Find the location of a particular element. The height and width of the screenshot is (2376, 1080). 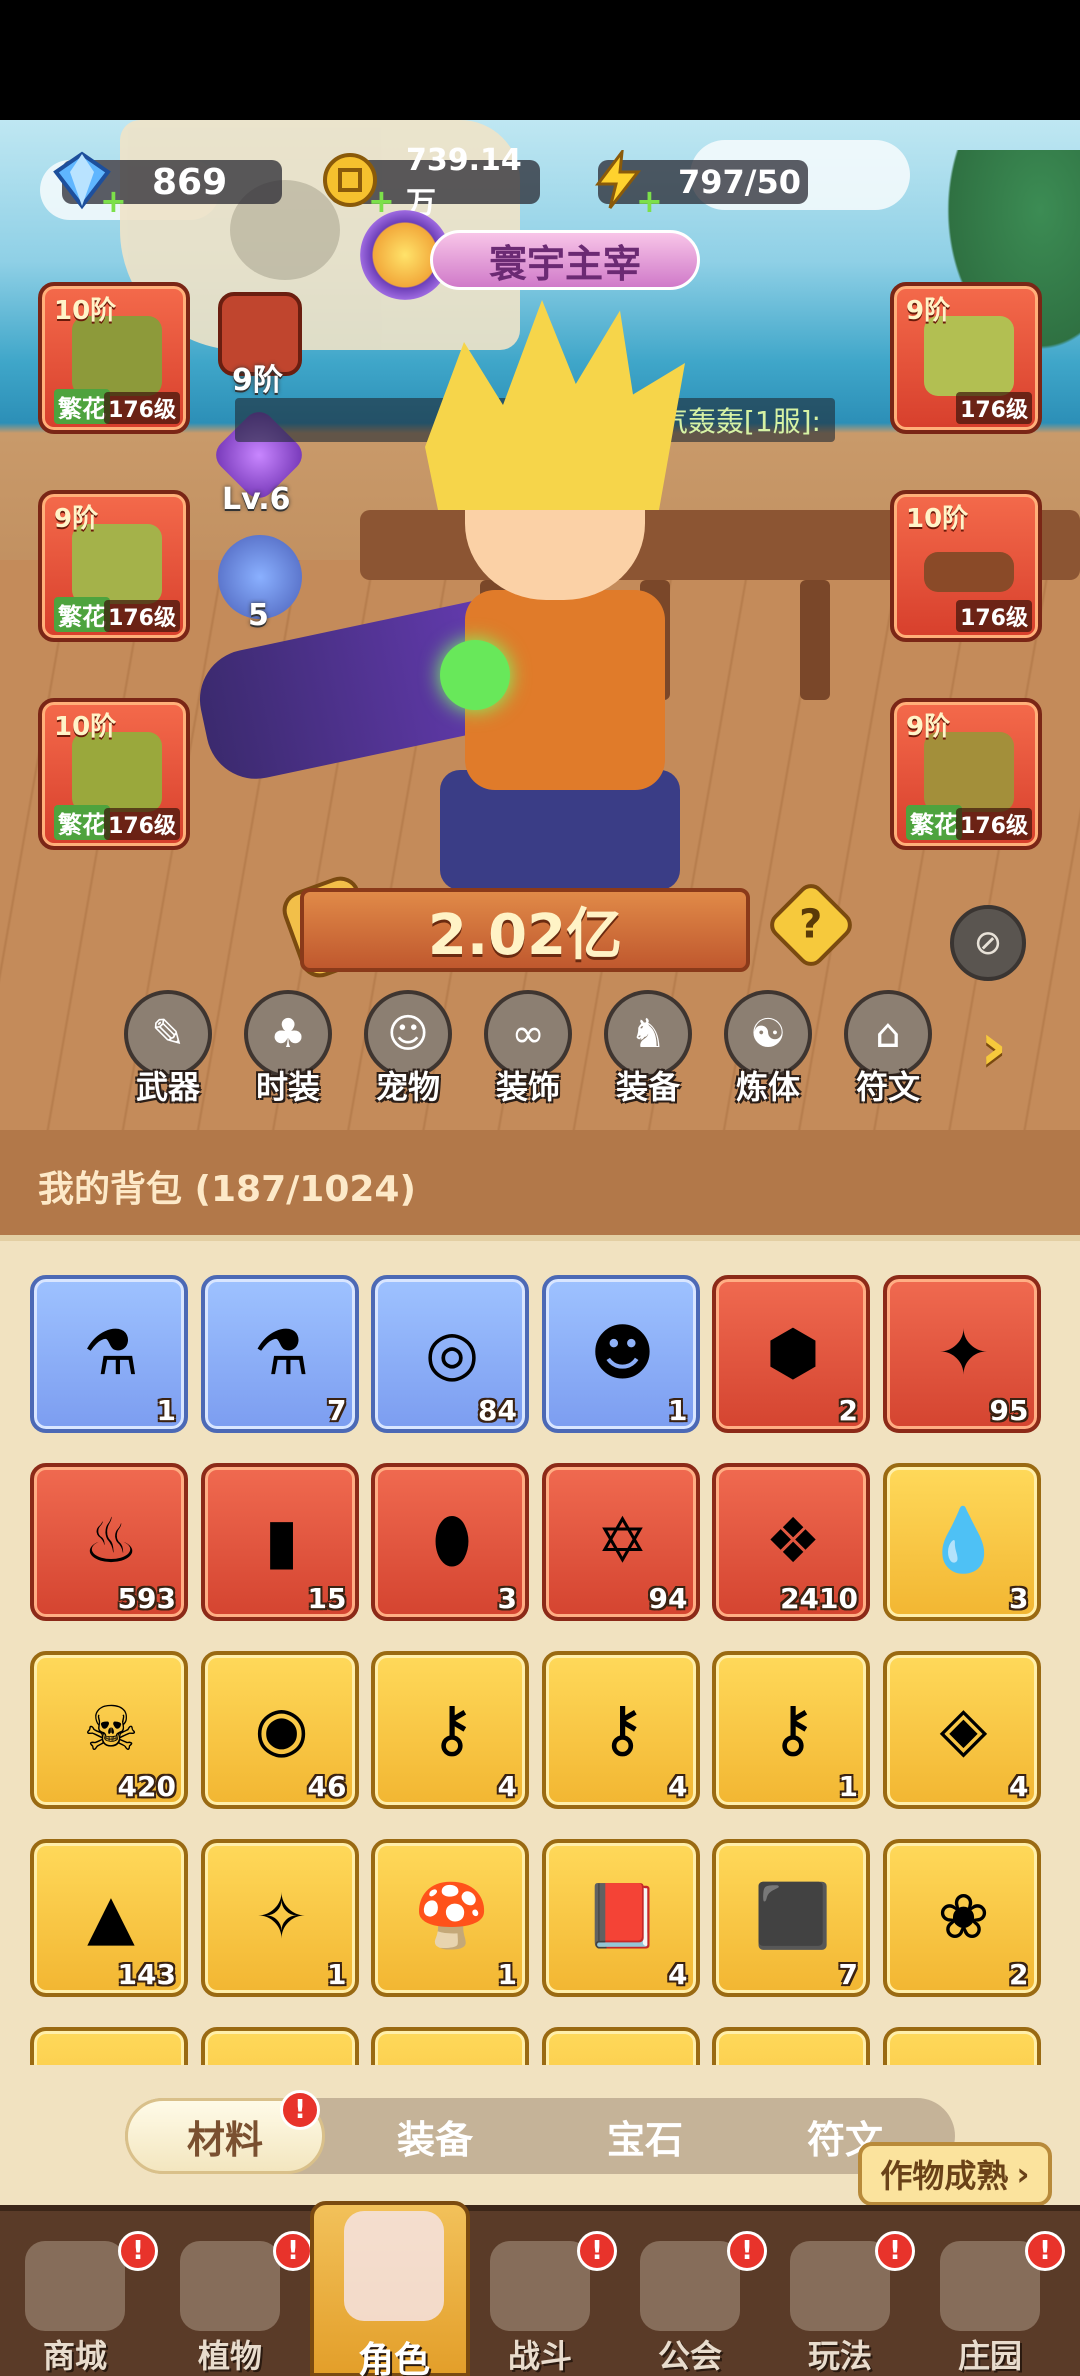

bag-item: ❖ 2410 is located at coordinates (791, 1542).